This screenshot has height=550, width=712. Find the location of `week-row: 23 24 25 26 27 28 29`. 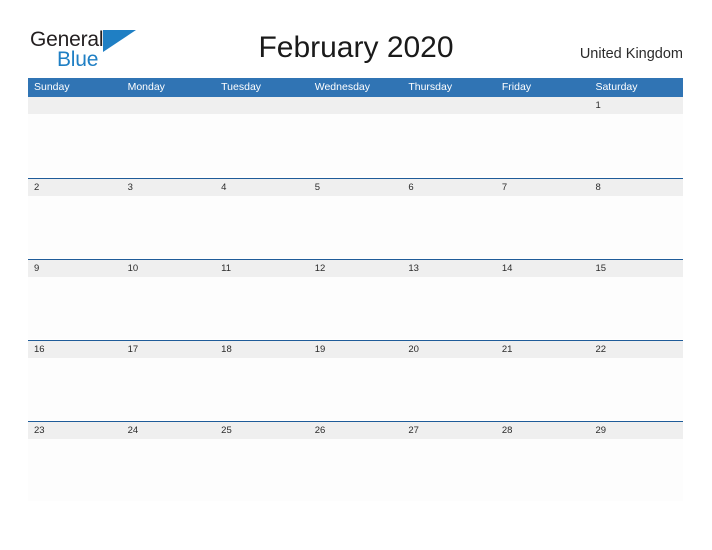

week-row: 23 24 25 26 27 28 29 is located at coordinates (355, 461).